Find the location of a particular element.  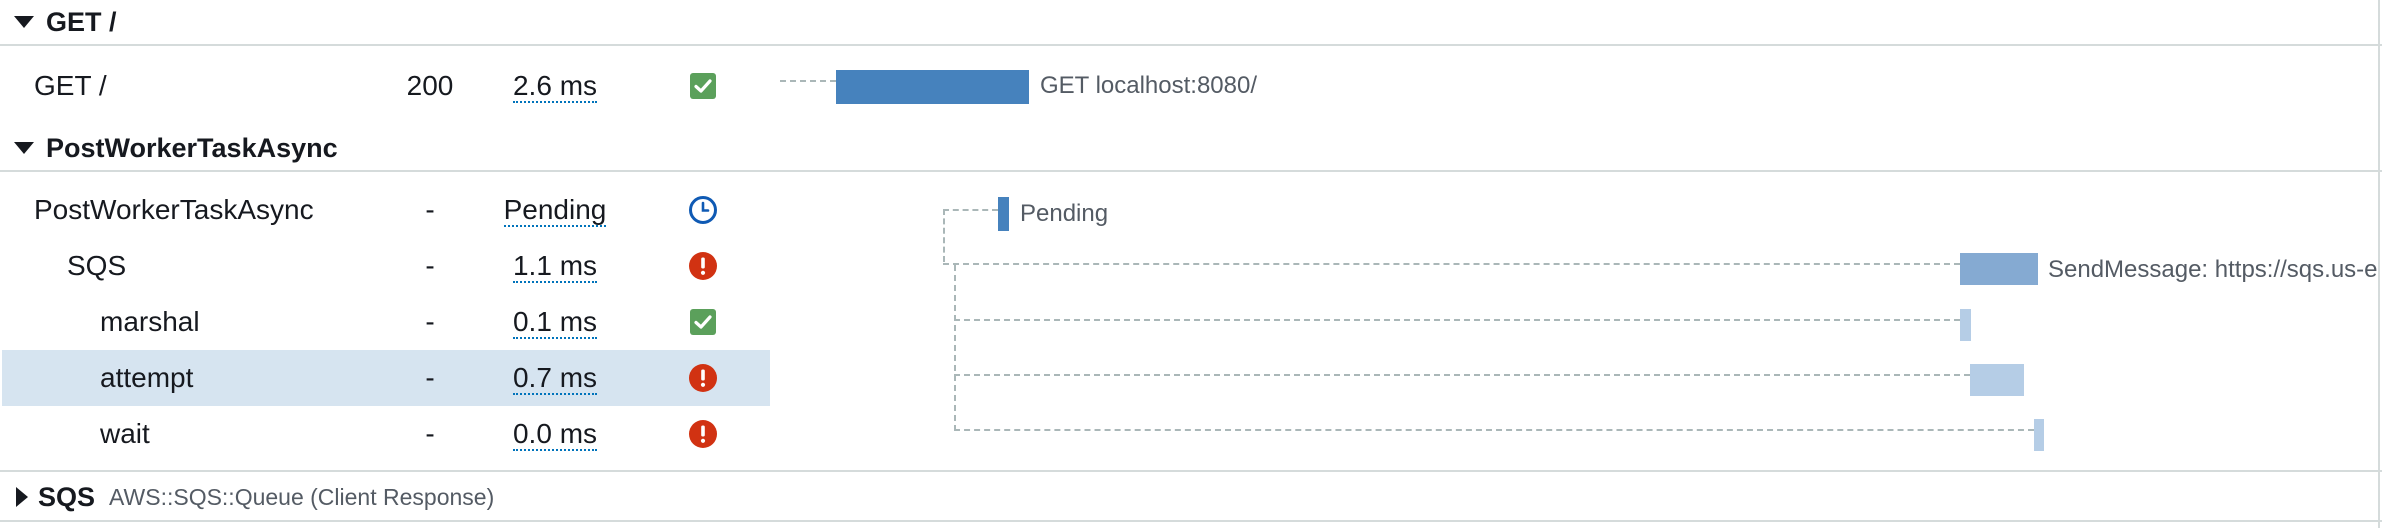

group-header-get: GET / is located at coordinates (1191, 23).